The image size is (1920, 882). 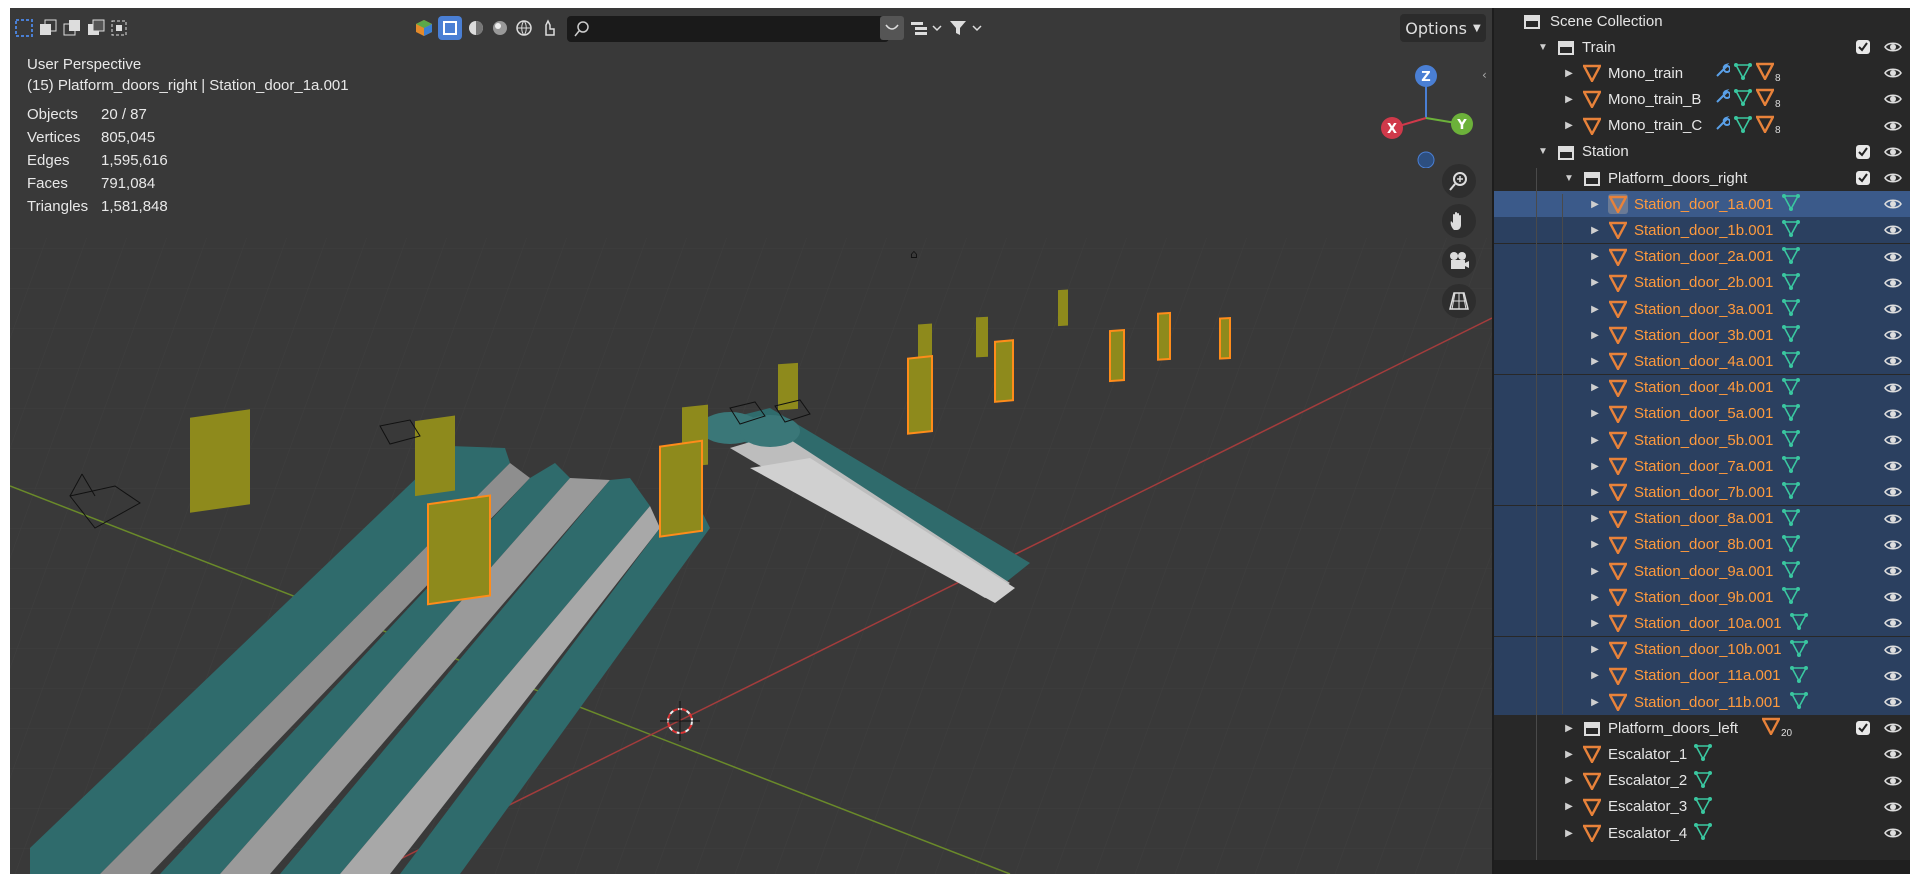 What do you see at coordinates (1702, 440) in the screenshot?
I see `outliner-object-row: ▶ Station_door_5b.001` at bounding box center [1702, 440].